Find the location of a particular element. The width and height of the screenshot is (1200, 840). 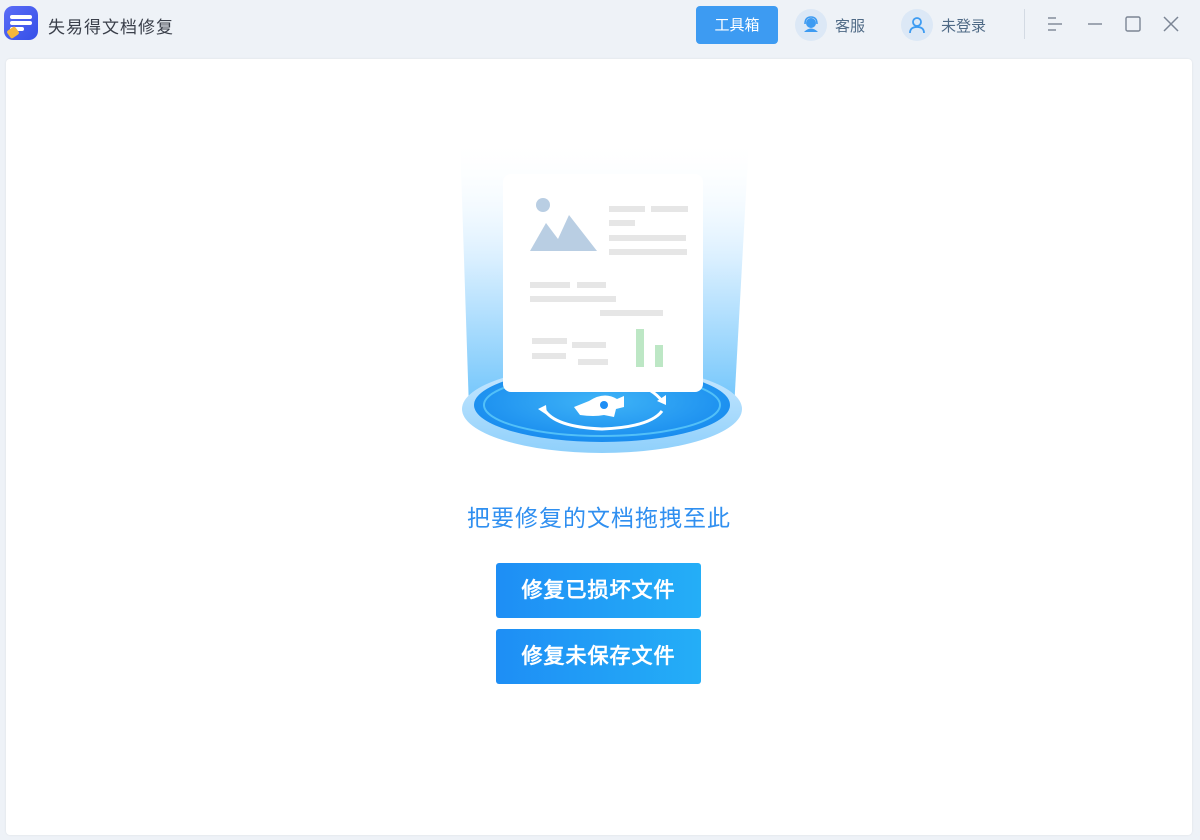

app-title: 失易得文档修复 is located at coordinates (111, 28).